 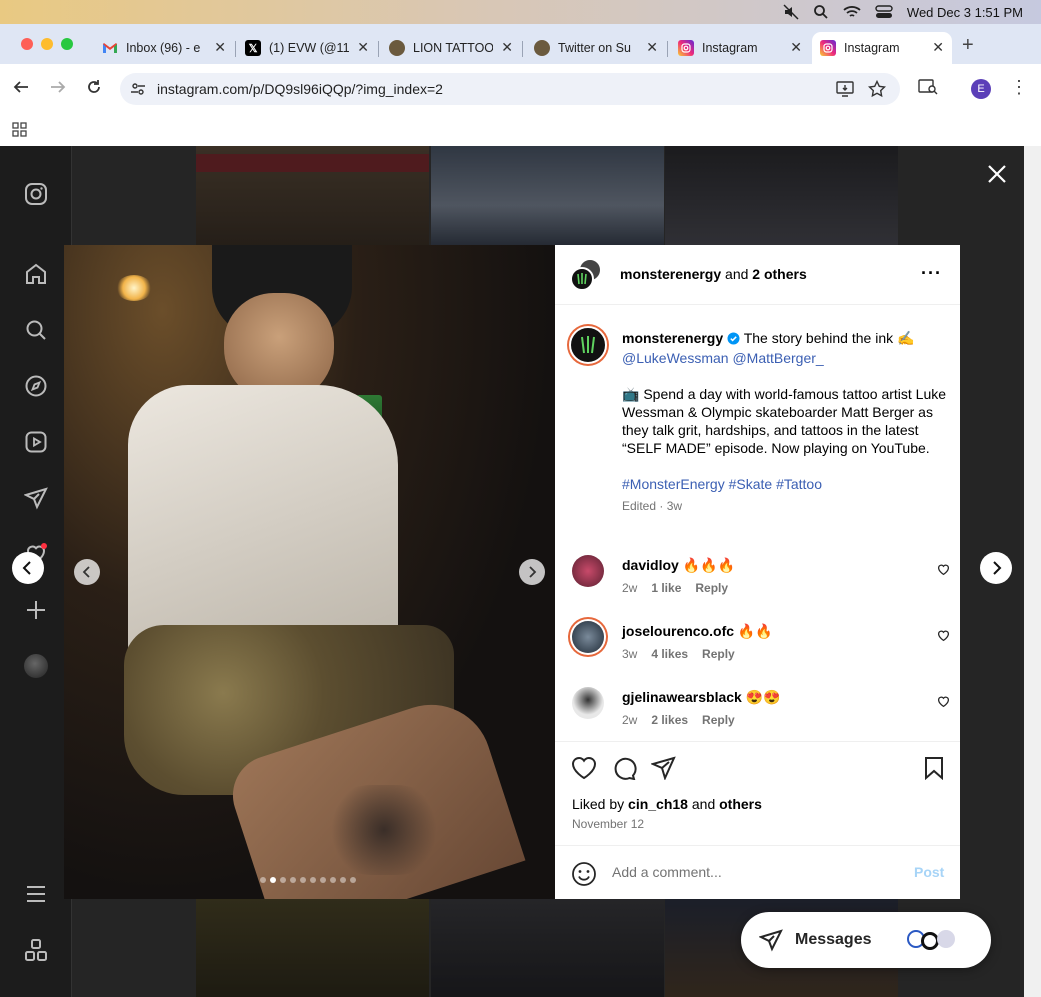 What do you see at coordinates (663, 770) in the screenshot?
I see `share-icon` at bounding box center [663, 770].